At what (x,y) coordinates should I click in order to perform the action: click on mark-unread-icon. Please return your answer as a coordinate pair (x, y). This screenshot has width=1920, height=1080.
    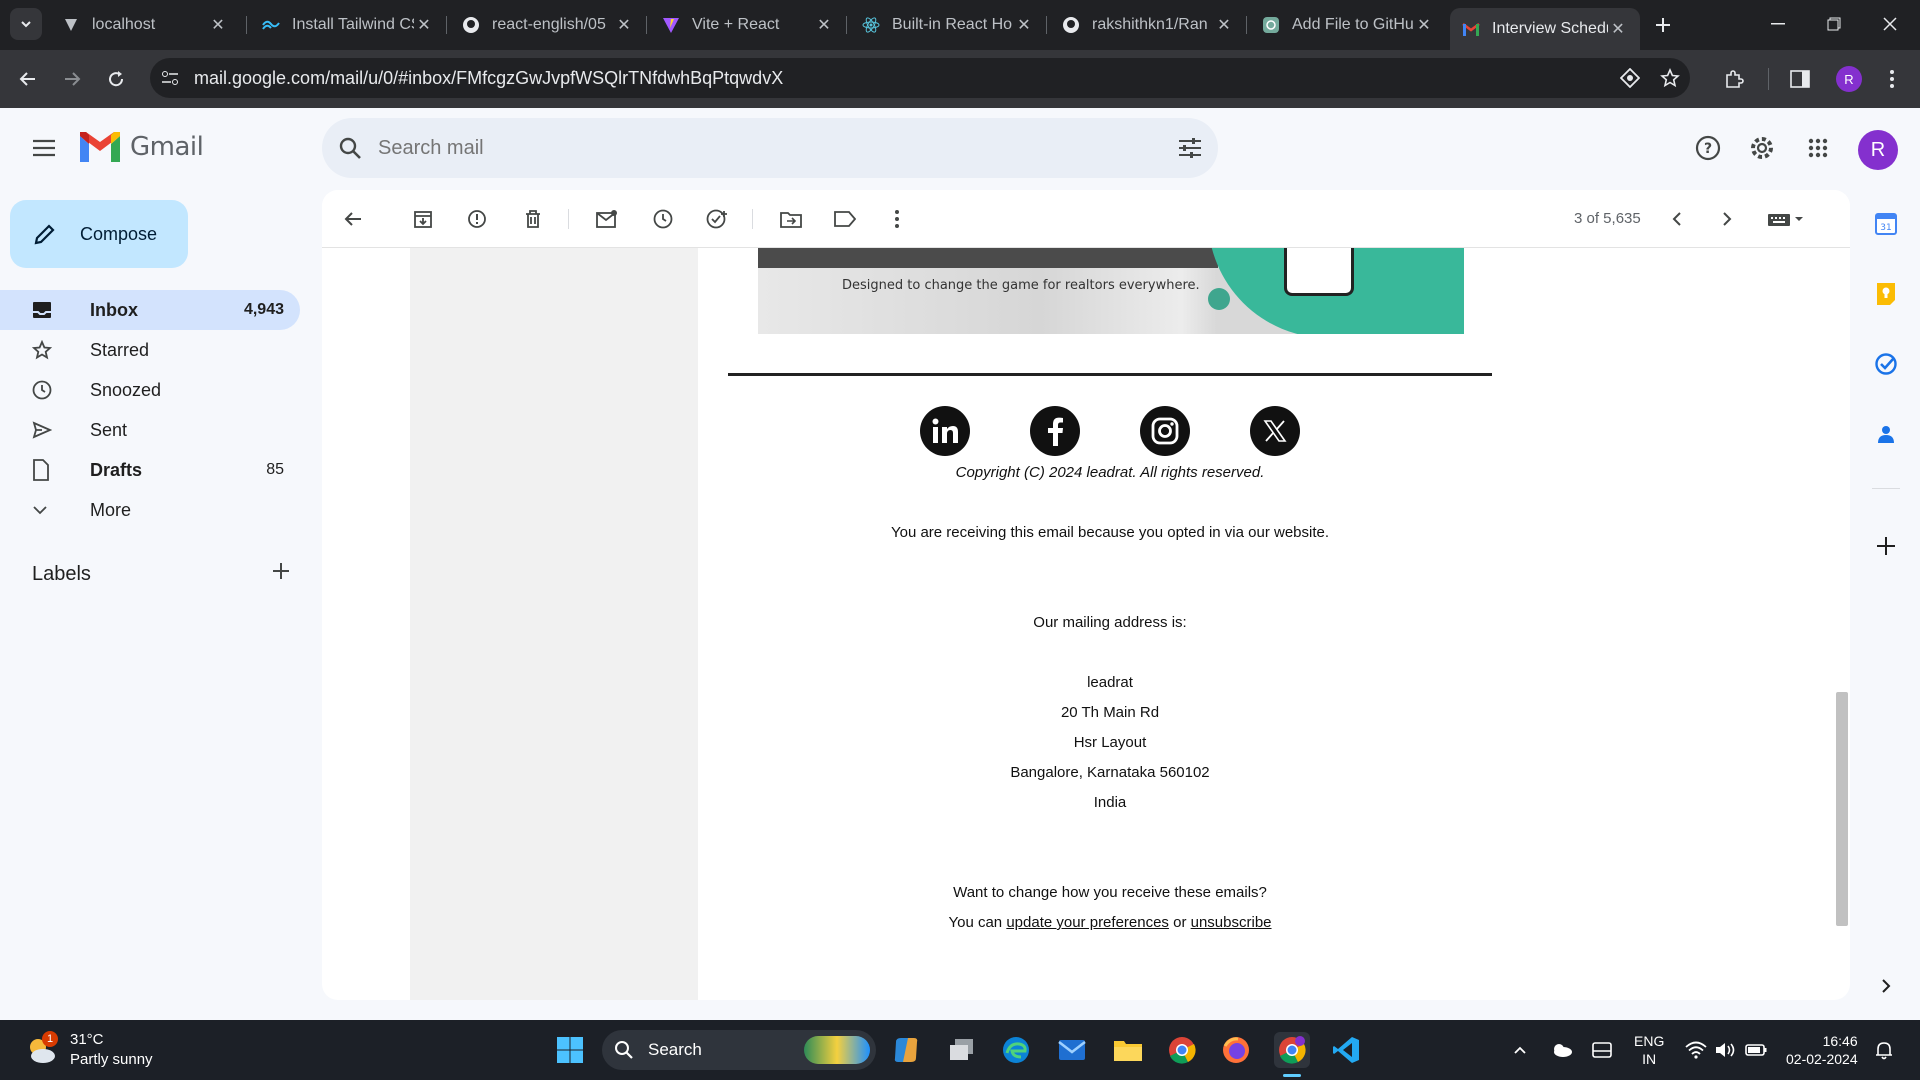
    Looking at the image, I should click on (607, 219).